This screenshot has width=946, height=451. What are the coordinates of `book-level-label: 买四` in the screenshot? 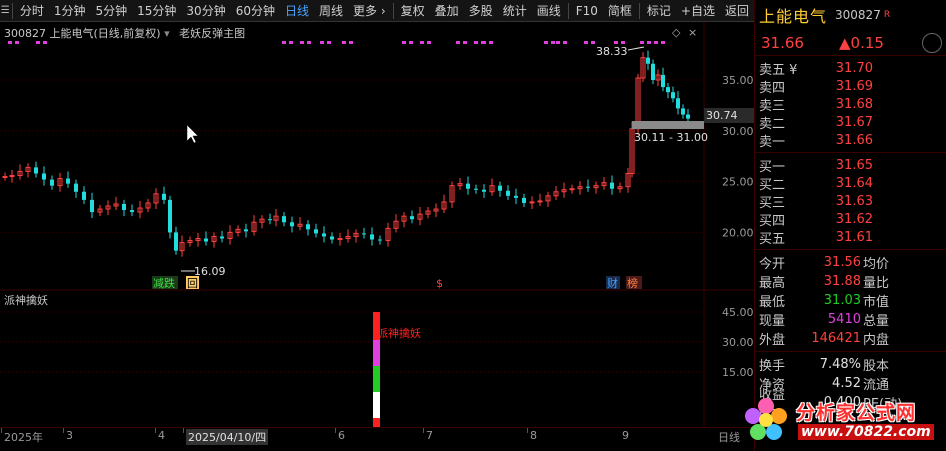 It's located at (772, 221).